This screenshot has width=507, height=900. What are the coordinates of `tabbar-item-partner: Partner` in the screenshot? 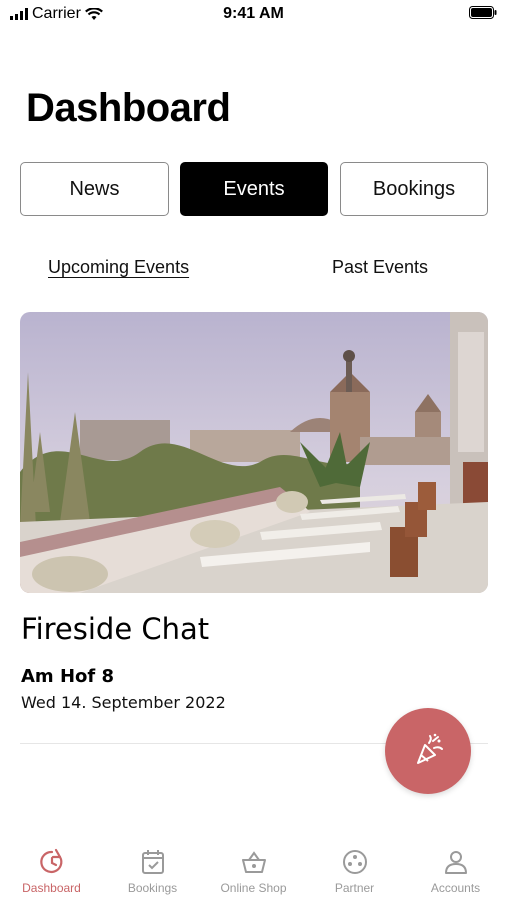 It's located at (354, 867).